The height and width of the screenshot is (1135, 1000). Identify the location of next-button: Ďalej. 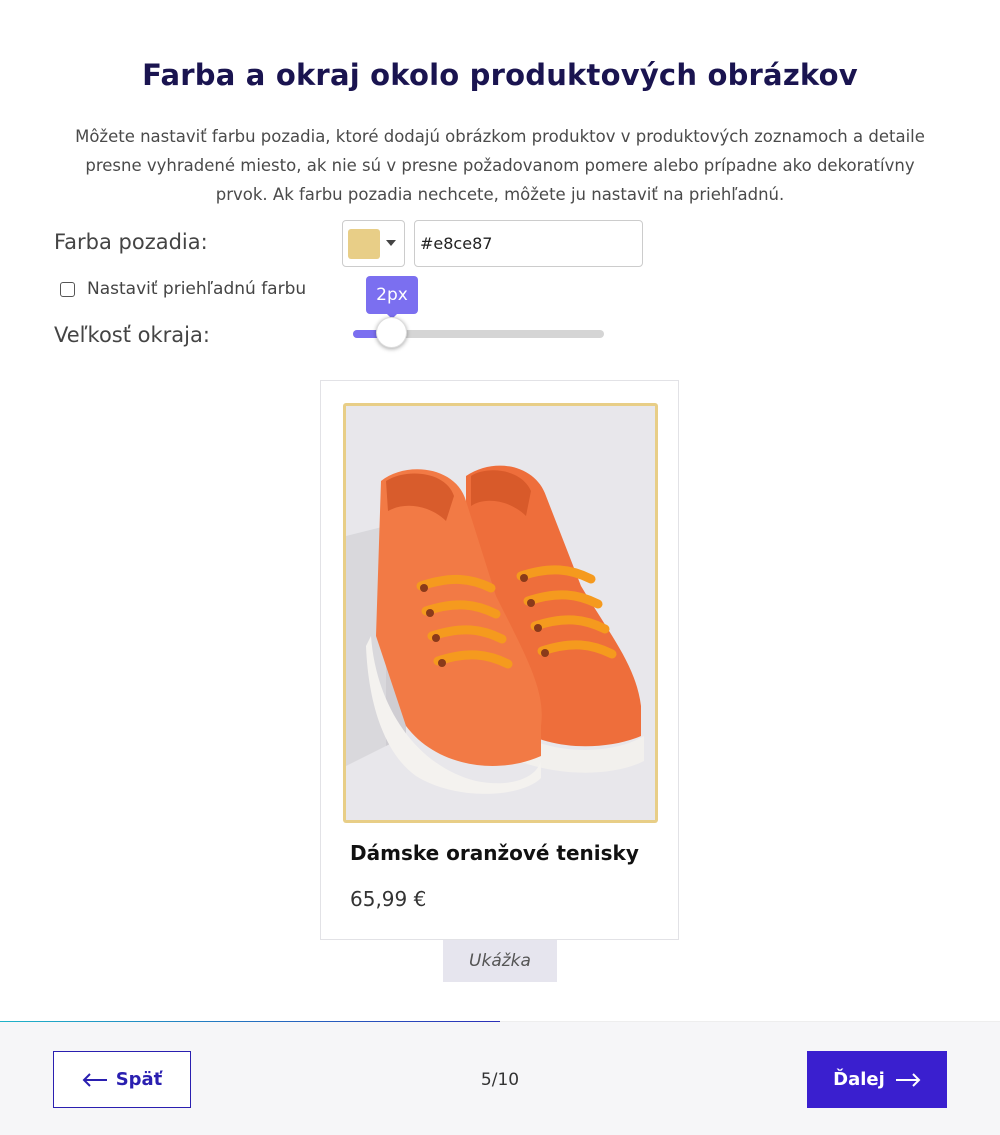
(877, 1079).